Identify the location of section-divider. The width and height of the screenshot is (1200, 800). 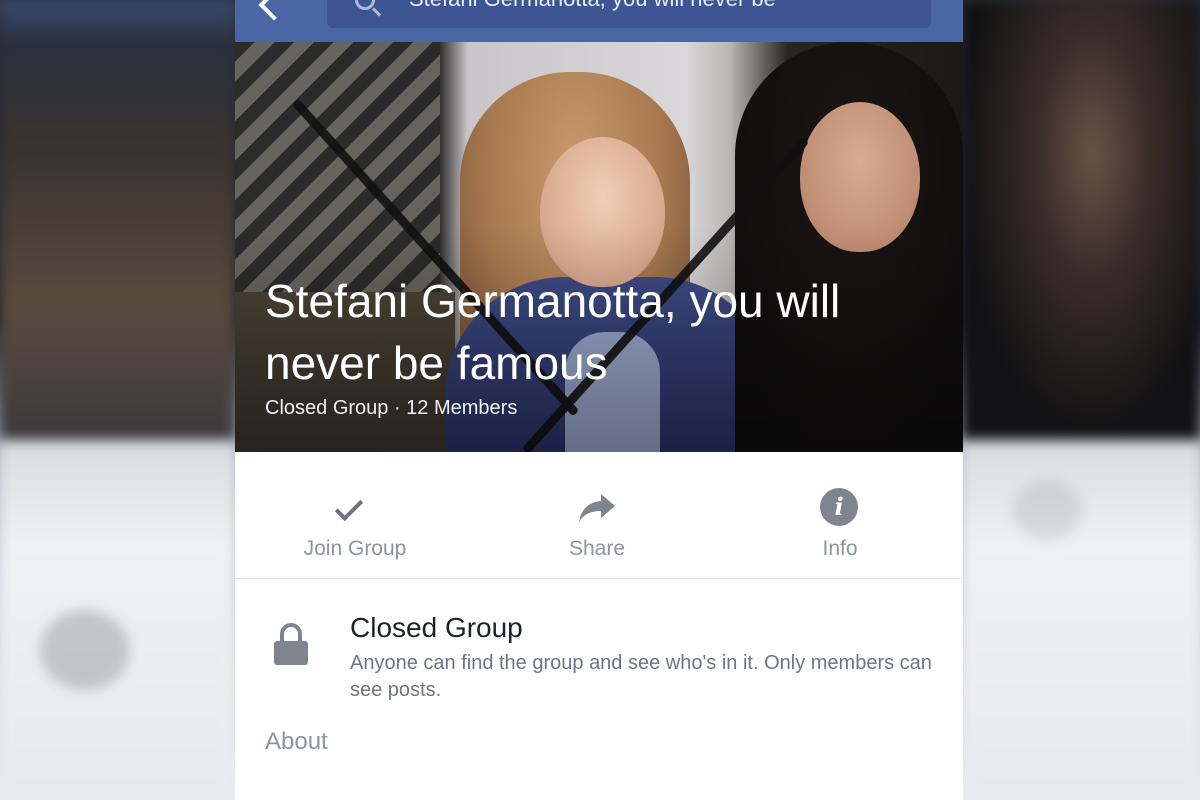
(599, 578).